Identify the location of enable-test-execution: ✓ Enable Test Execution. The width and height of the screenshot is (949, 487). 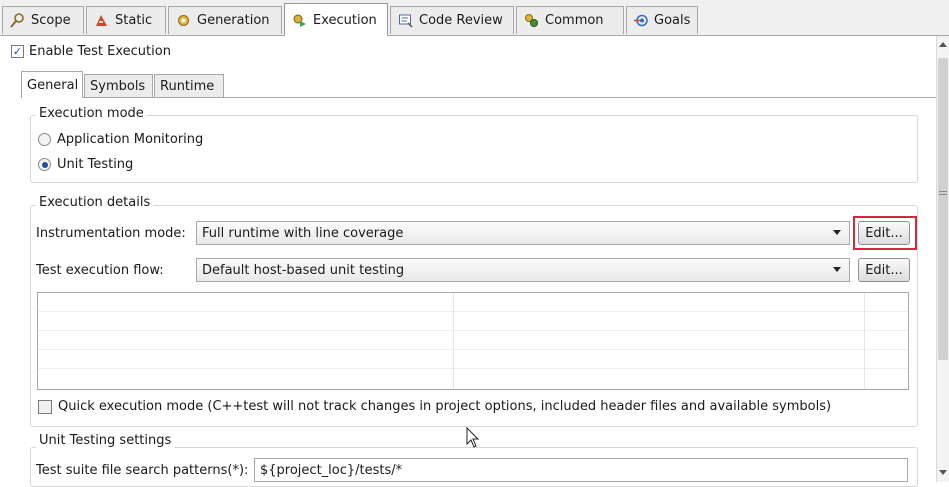
(91, 51).